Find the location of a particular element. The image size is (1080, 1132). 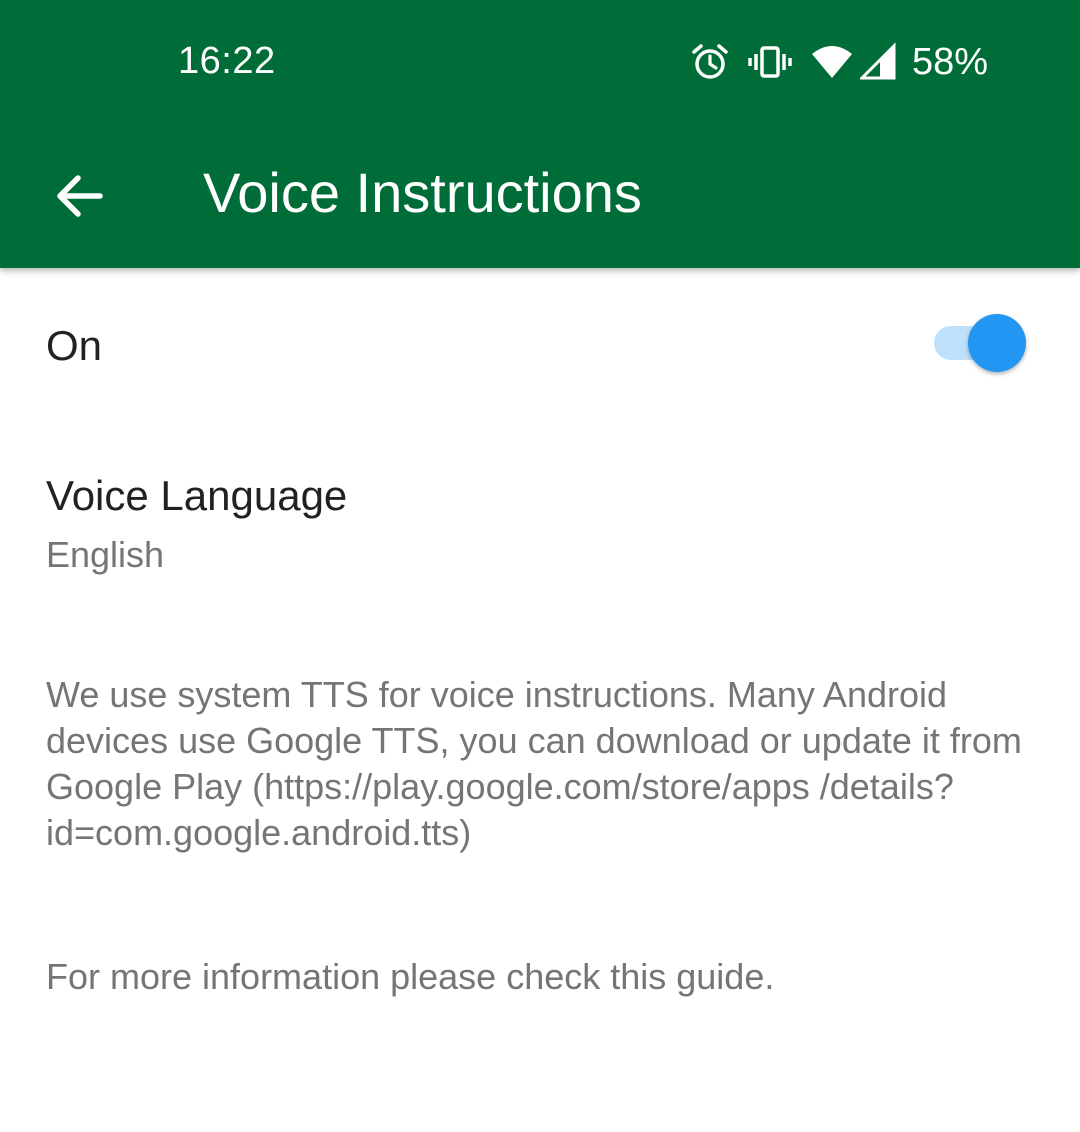

status-icons: 58% is located at coordinates (830, 62).